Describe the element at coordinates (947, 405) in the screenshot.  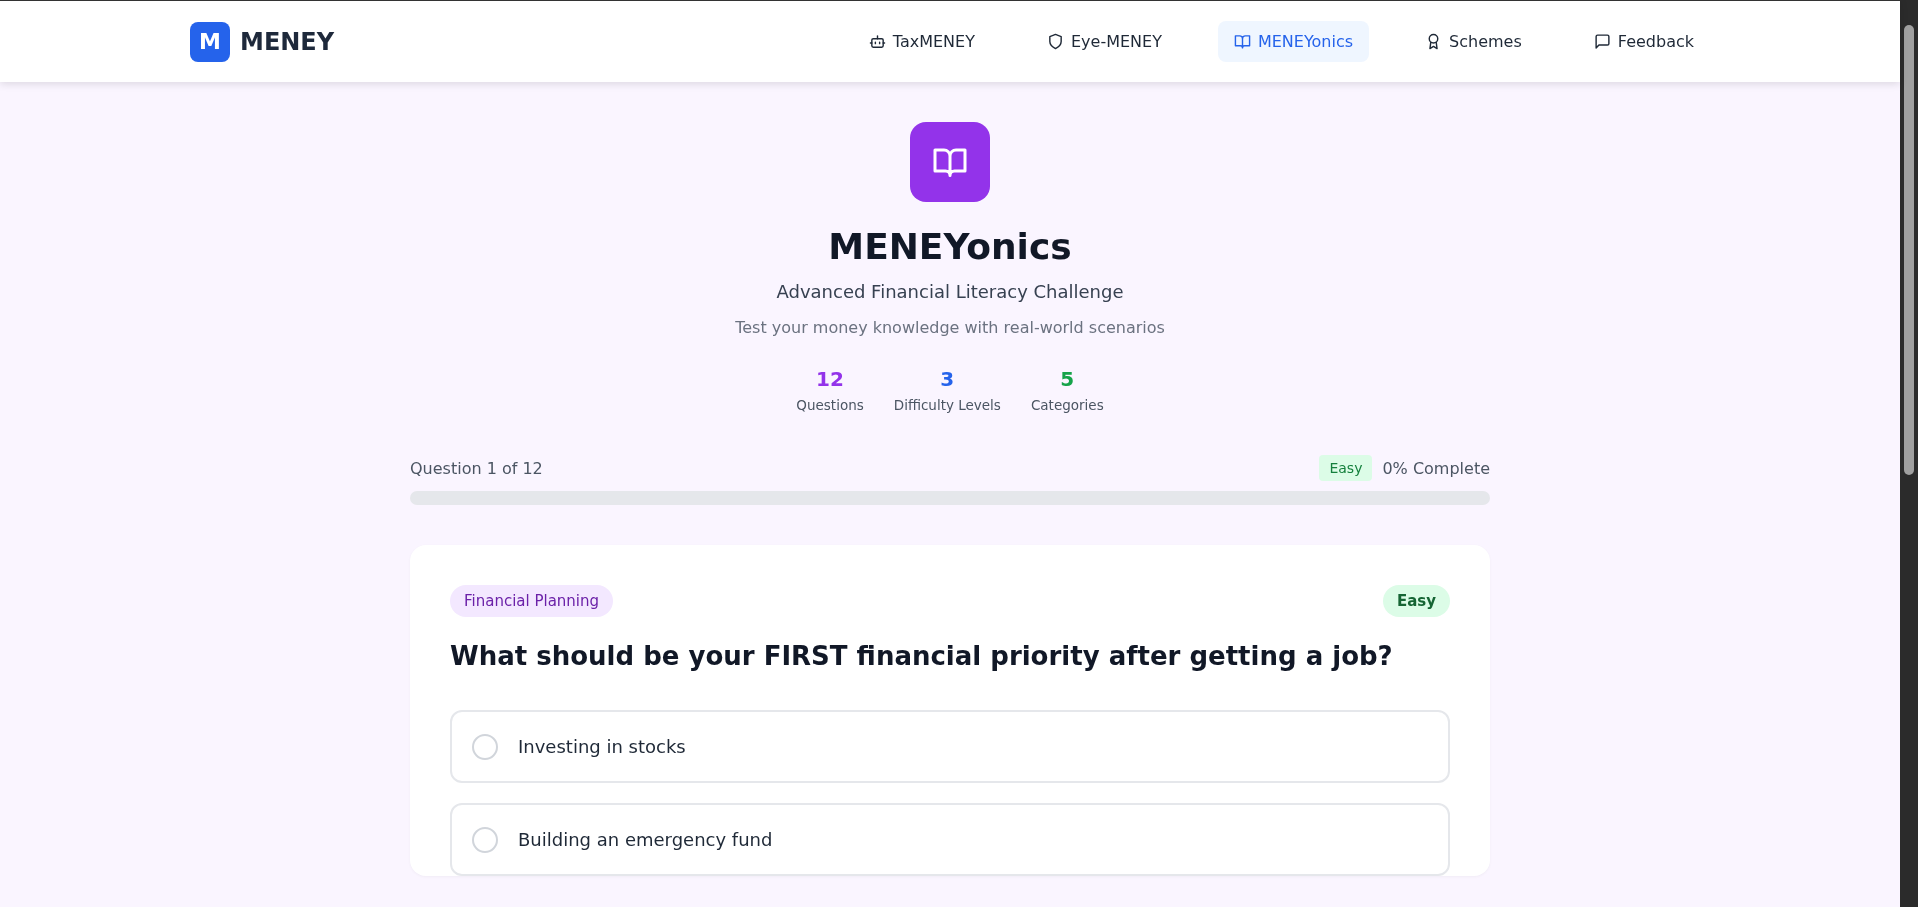
I see `stat-label: Difficulty Levels` at that location.